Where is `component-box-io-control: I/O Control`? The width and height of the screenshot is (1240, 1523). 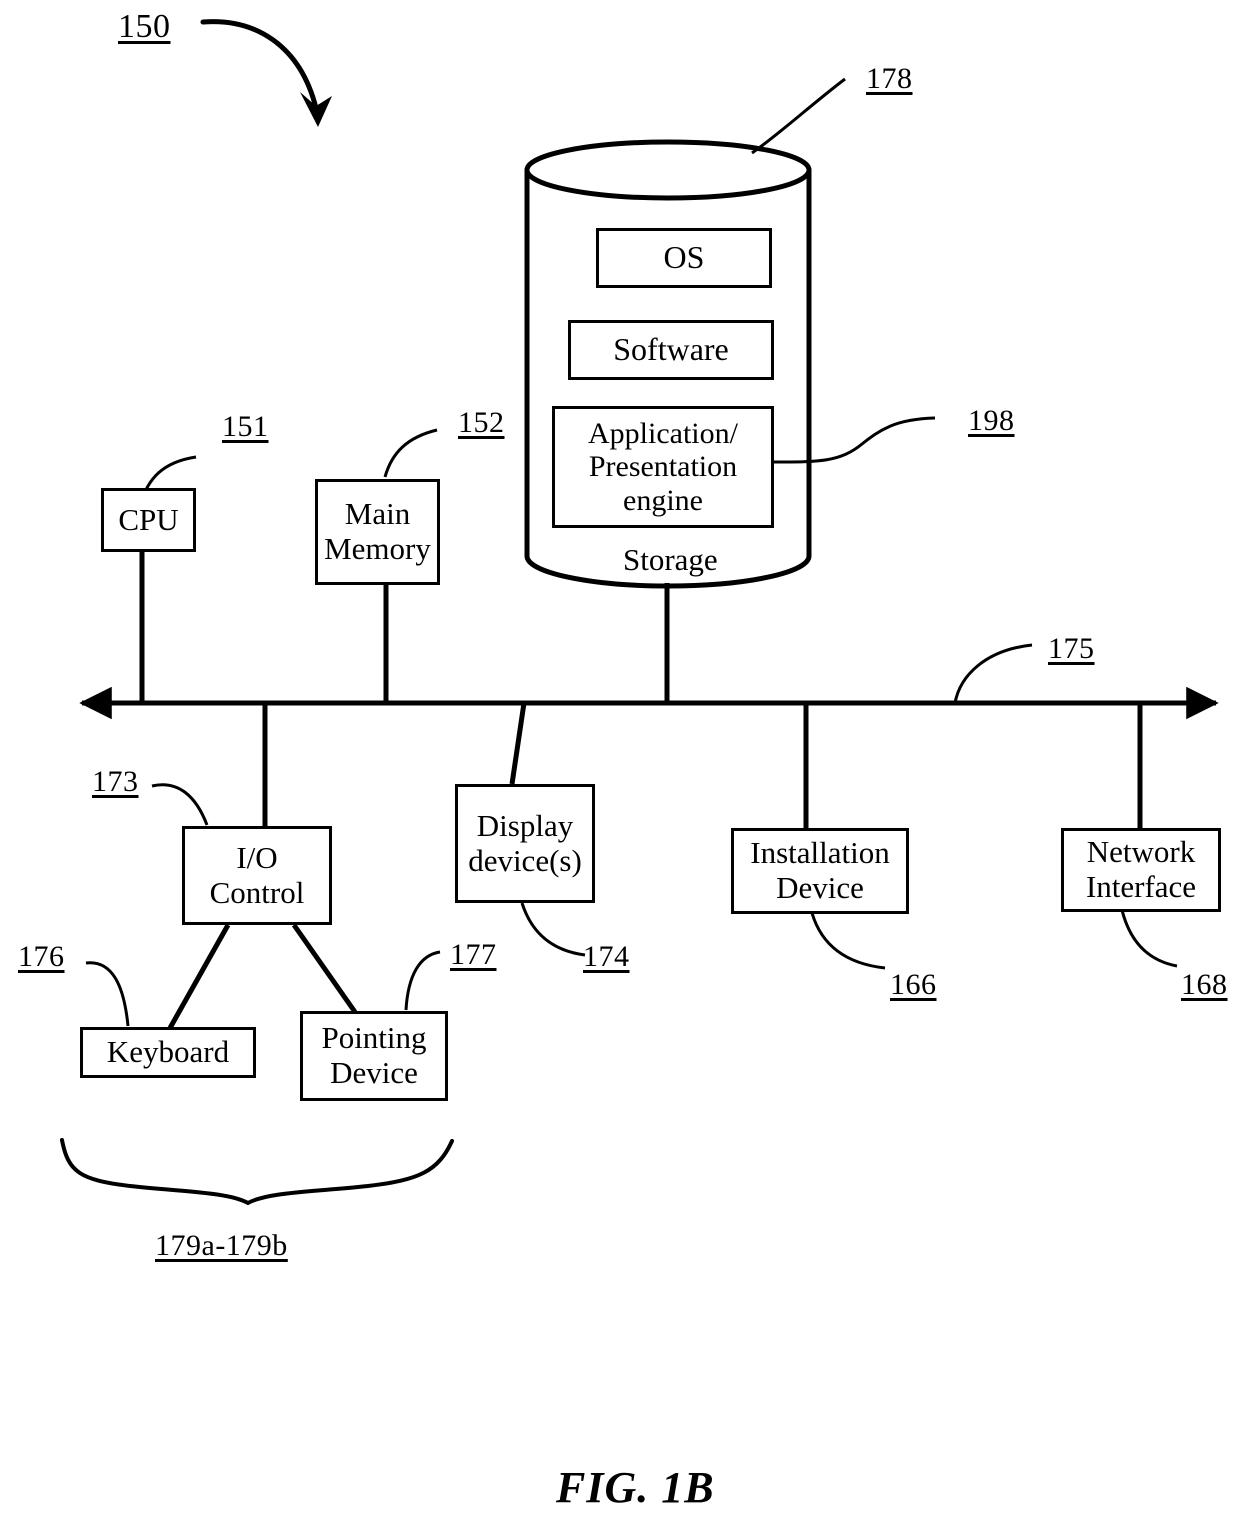 component-box-io-control: I/O Control is located at coordinates (257, 875).